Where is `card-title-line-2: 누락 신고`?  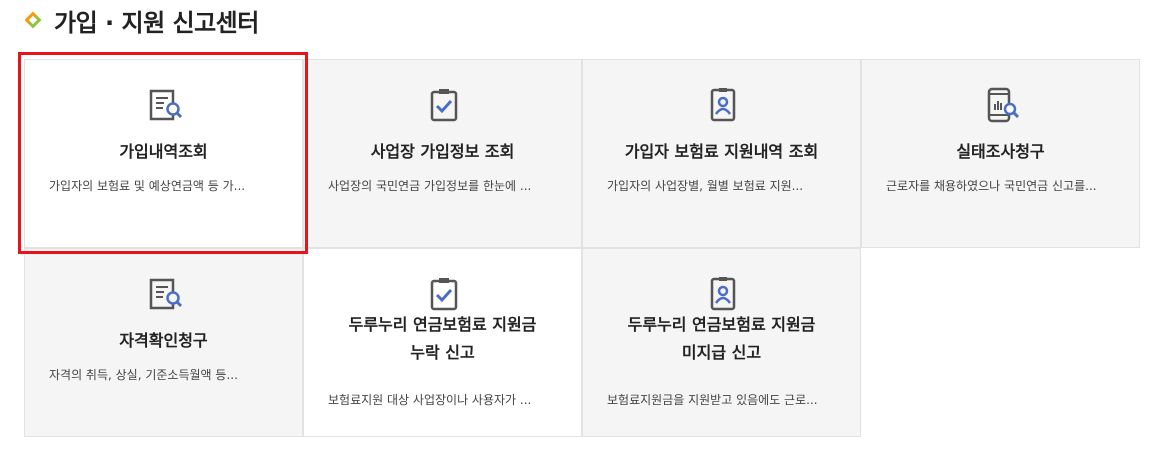
card-title-line-2: 누락 신고 is located at coordinates (442, 352).